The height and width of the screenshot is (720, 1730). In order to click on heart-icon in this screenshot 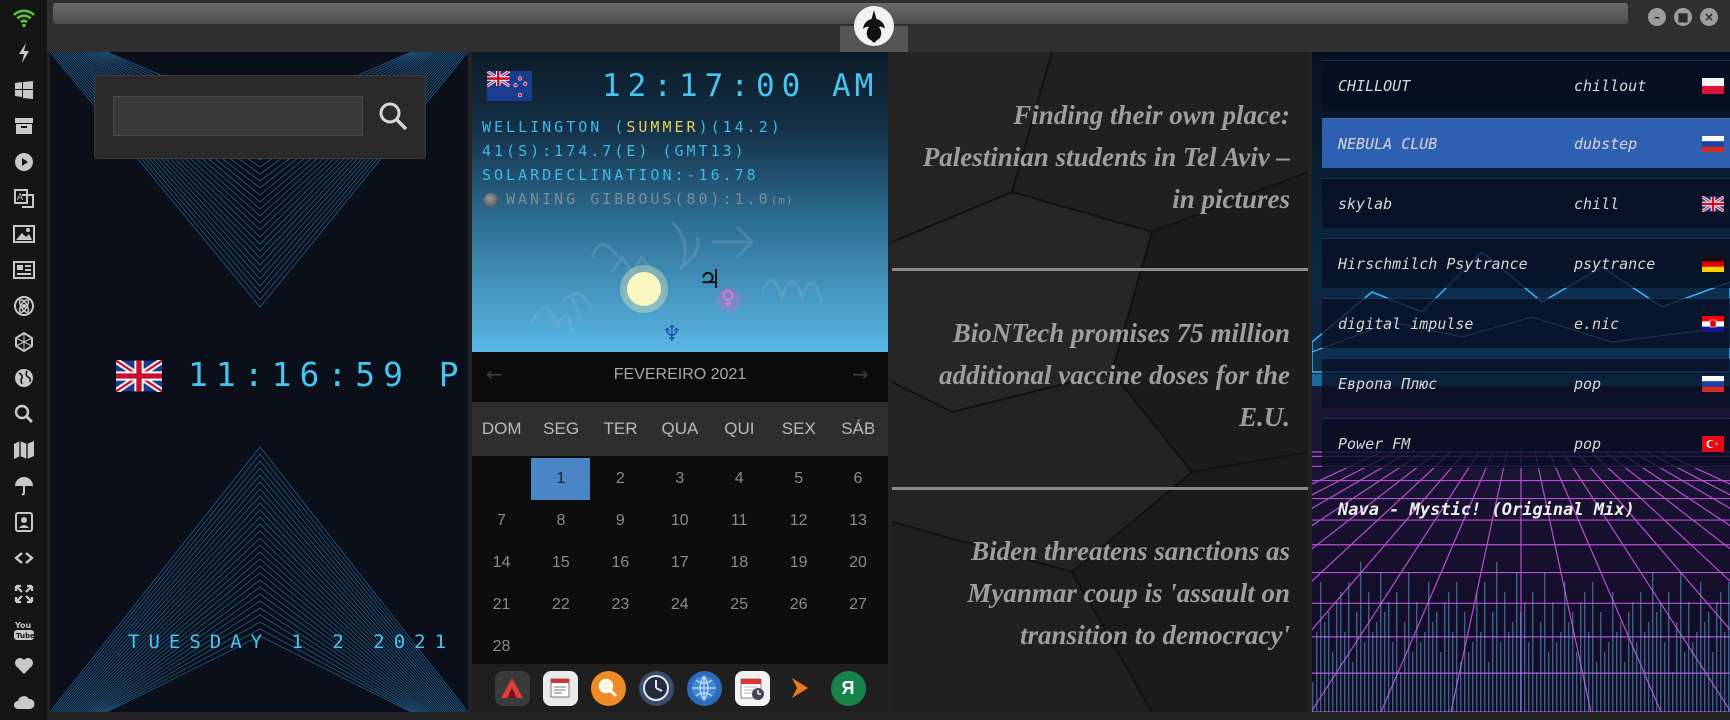, I will do `click(24, 666)`.